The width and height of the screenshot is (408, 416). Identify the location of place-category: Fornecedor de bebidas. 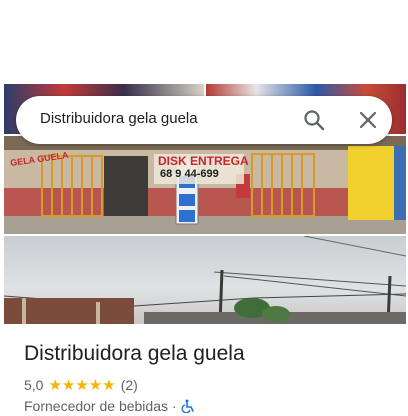
(96, 406).